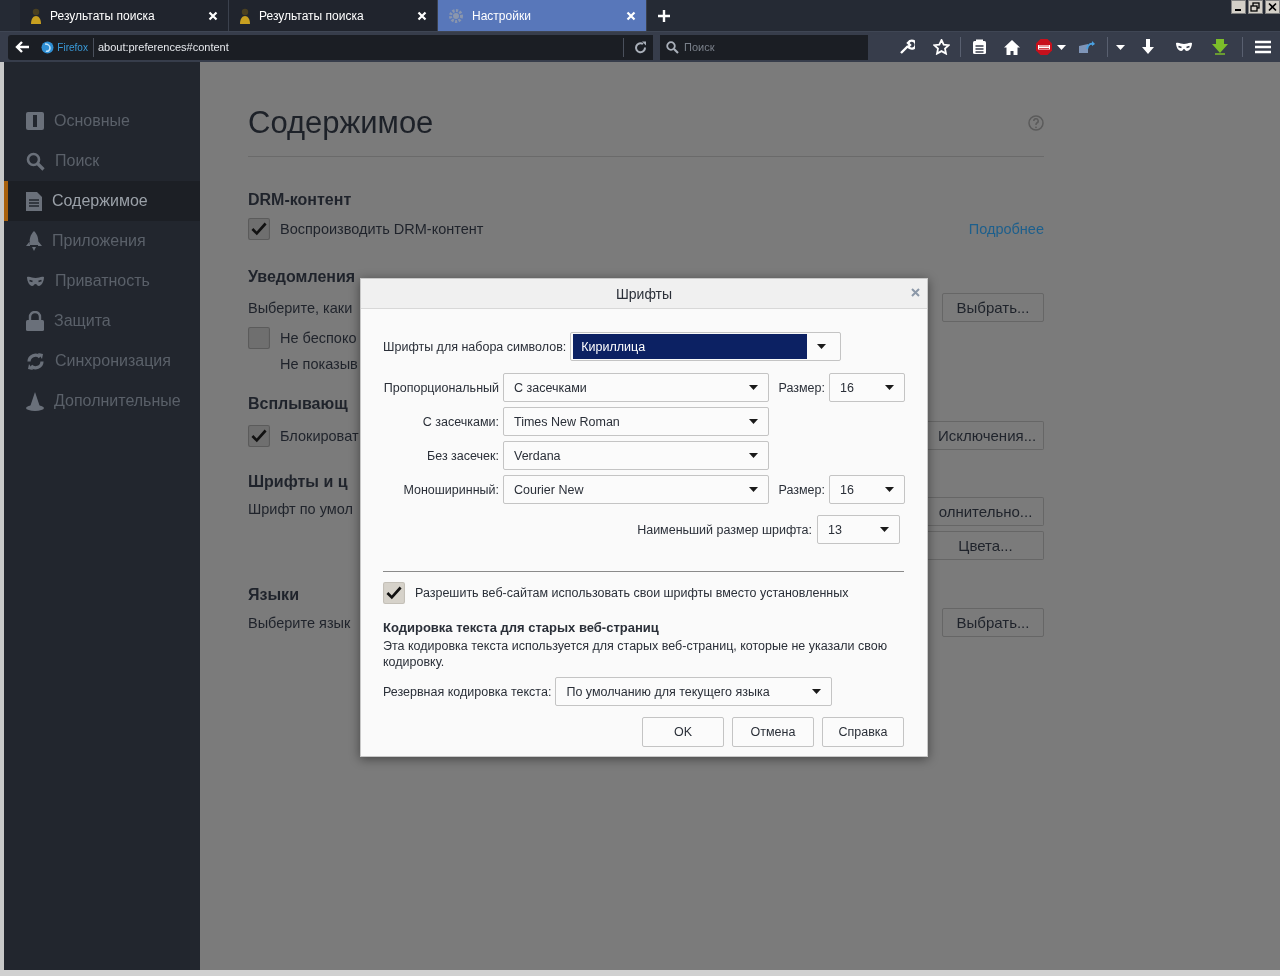 This screenshot has width=1280, height=976. Describe the element at coordinates (319, 364) in the screenshot. I see `checkbox-note: Не показыв` at that location.